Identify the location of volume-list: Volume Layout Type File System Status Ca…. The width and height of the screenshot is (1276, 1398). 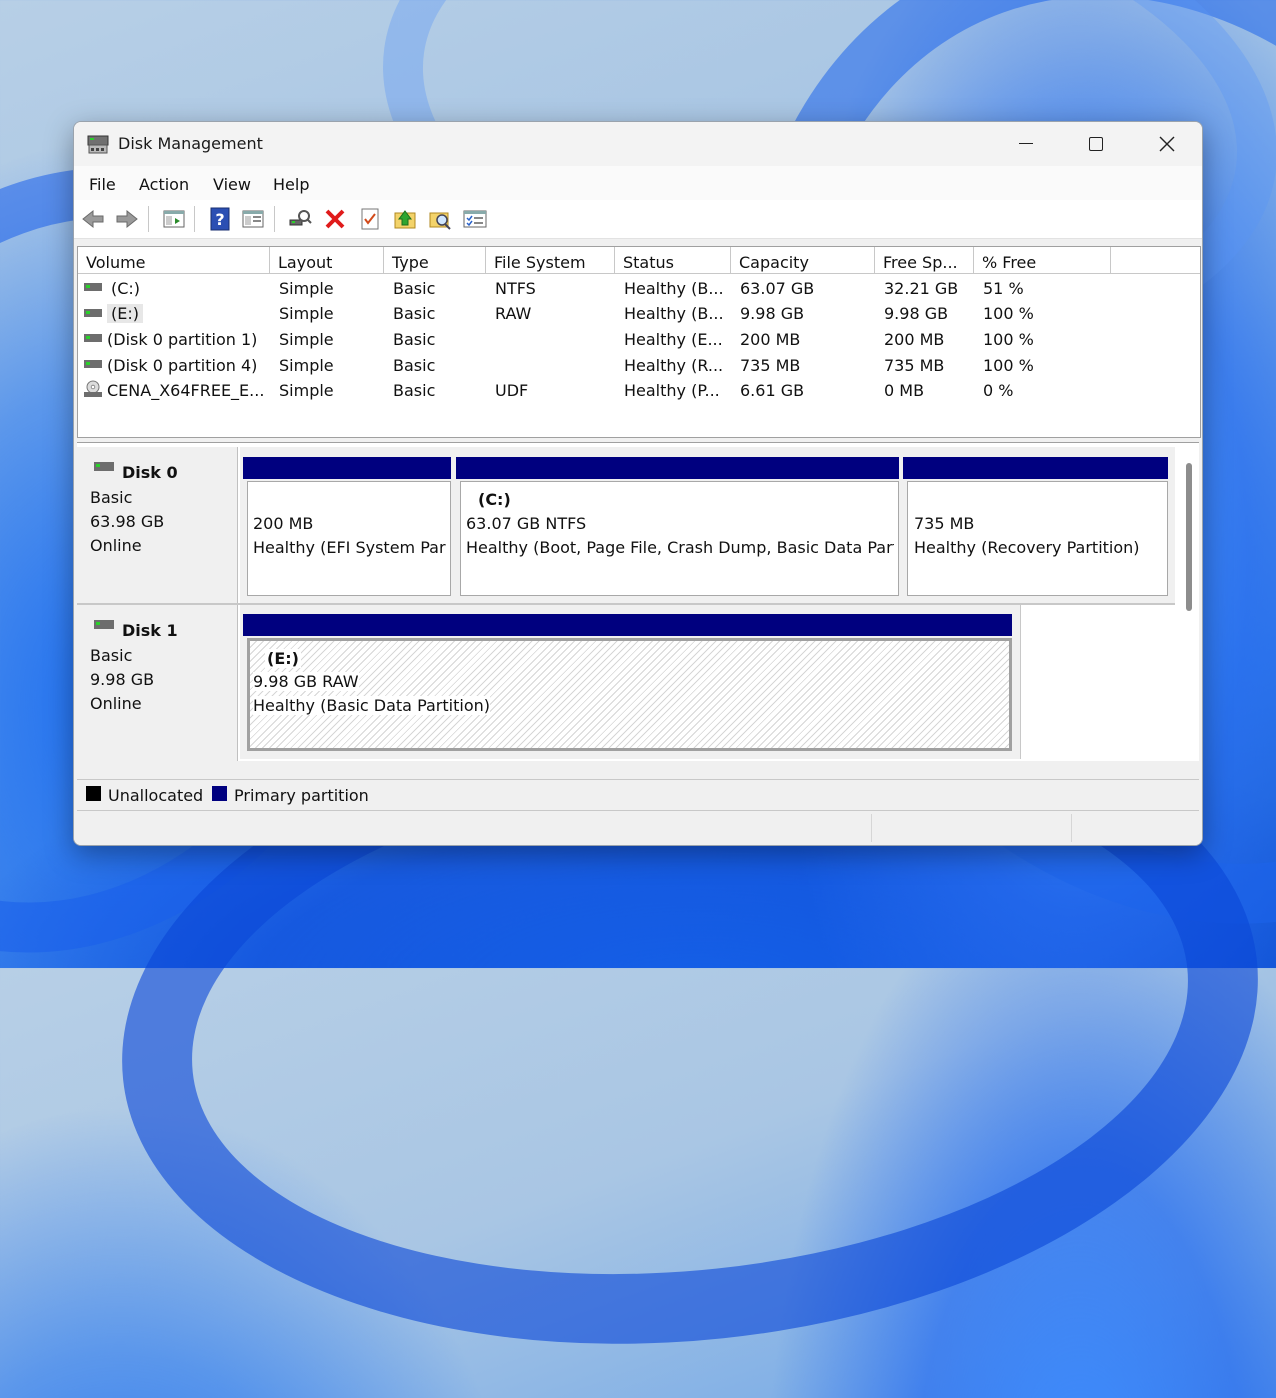
(639, 342).